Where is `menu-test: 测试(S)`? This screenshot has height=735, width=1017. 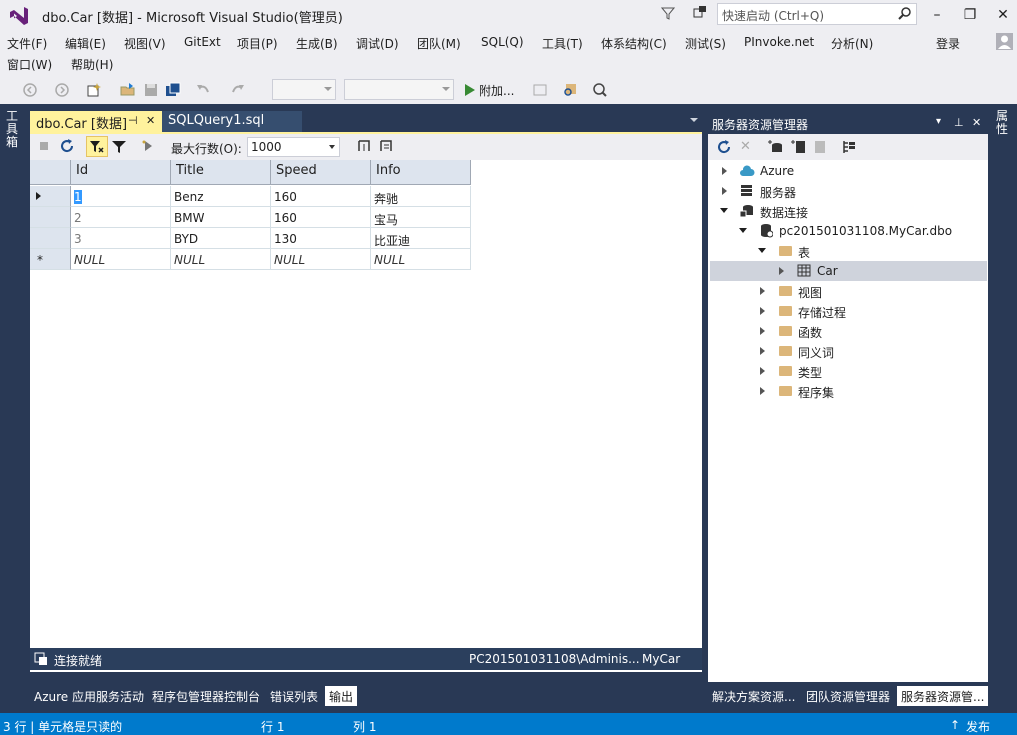
menu-test: 测试(S) is located at coordinates (705, 43).